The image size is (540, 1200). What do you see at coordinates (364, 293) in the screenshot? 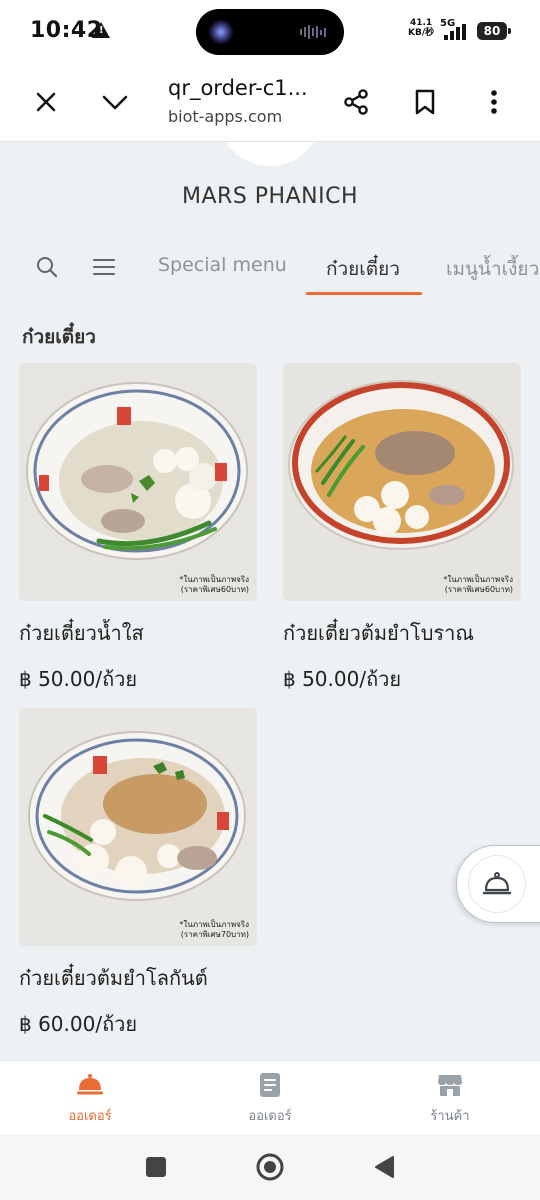
I see `active-tab-indicator` at bounding box center [364, 293].